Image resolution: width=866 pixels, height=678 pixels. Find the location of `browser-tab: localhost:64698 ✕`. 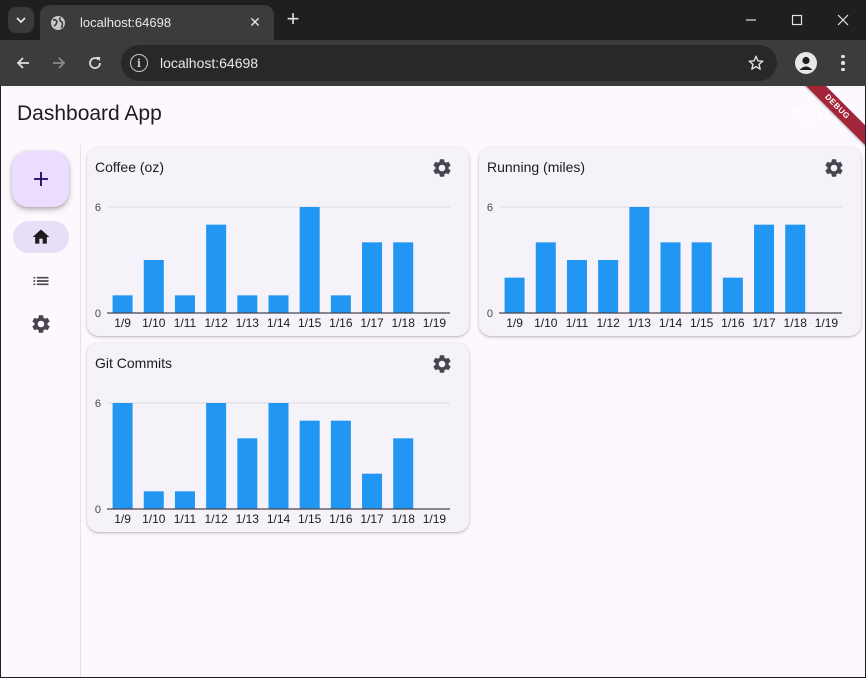

browser-tab: localhost:64698 ✕ is located at coordinates (157, 22).